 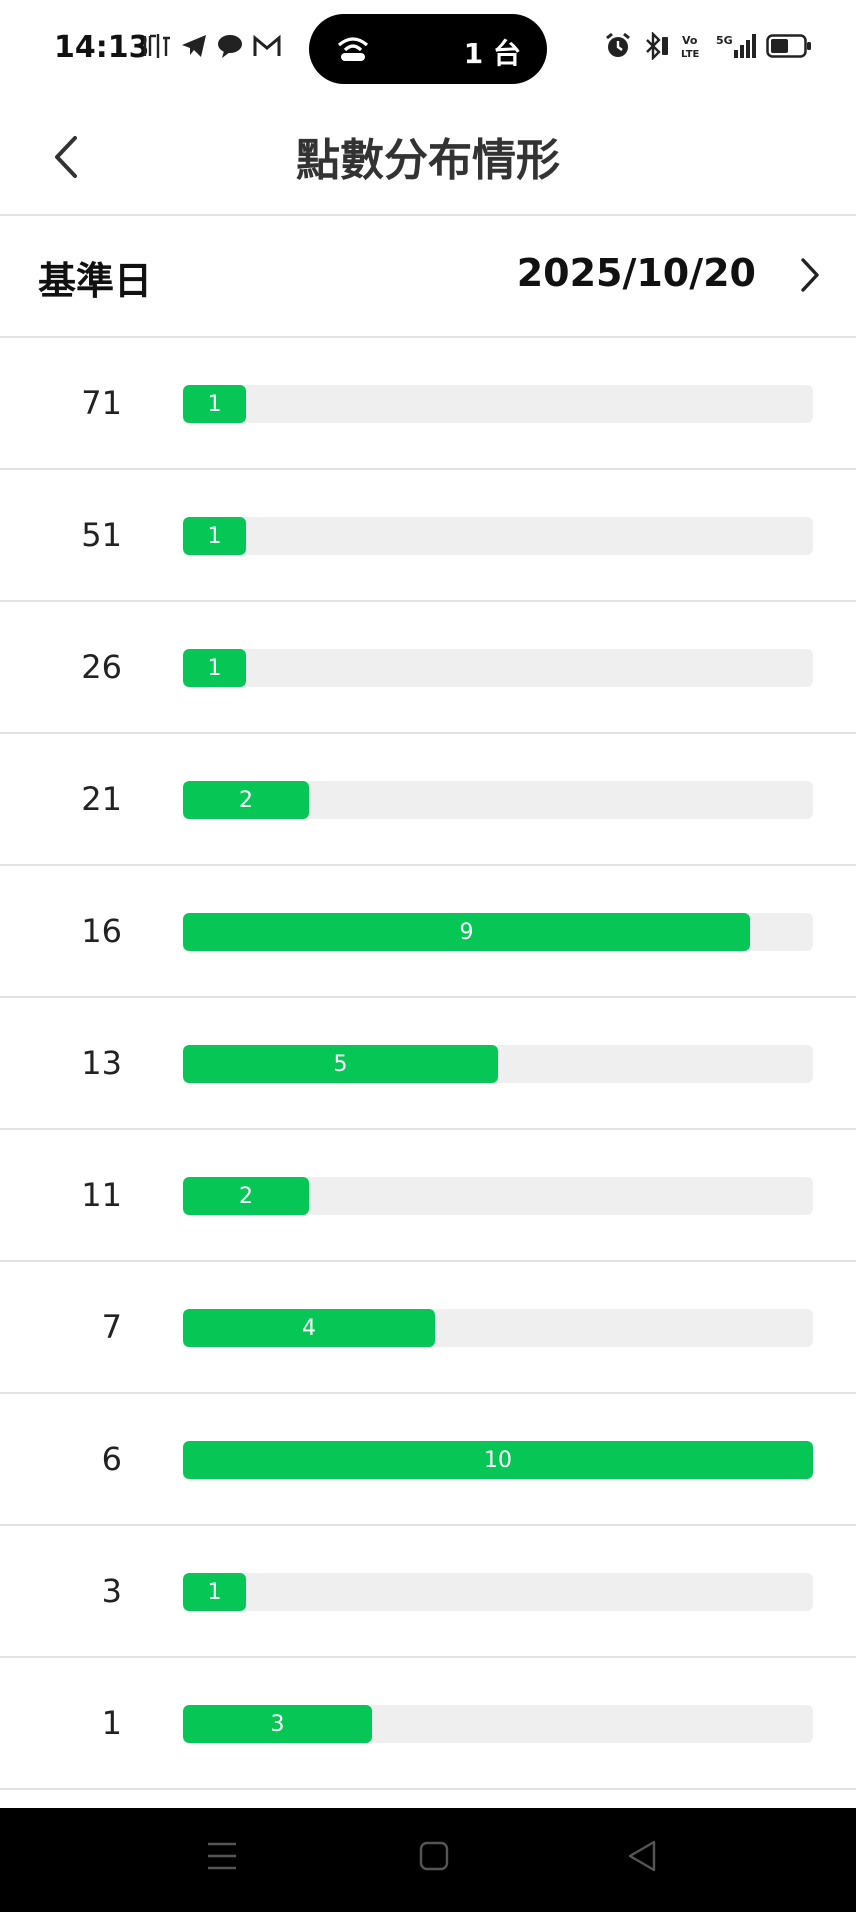 I want to click on bar-track: 10, so click(x=498, y=1460).